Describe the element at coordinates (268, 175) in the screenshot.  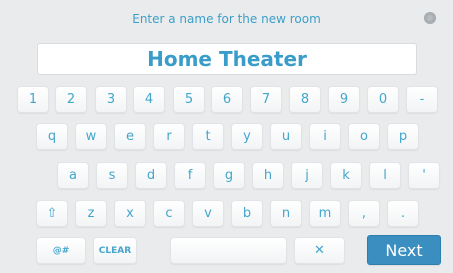
I see `key: h` at that location.